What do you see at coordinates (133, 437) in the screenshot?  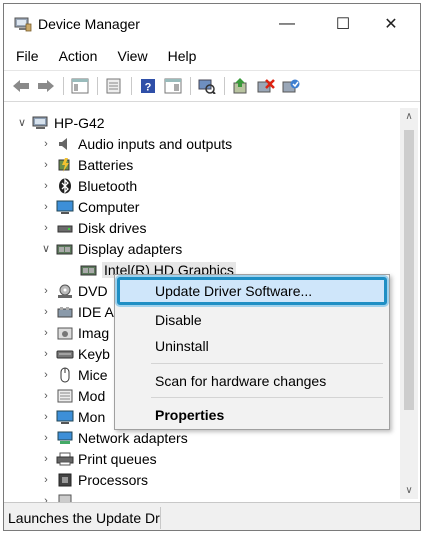 I see `tree-item-label: Network adapters` at bounding box center [133, 437].